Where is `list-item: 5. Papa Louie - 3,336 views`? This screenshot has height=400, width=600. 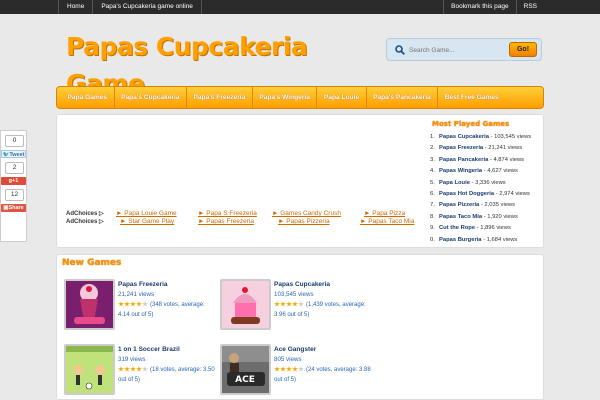
list-item: 5. Papa Louie - 3,336 views is located at coordinates (486, 183).